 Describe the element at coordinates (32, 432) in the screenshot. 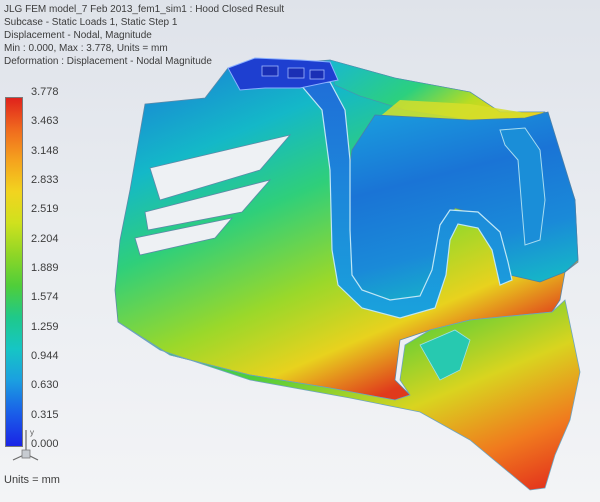

I see `triad-axis-label: y` at that location.